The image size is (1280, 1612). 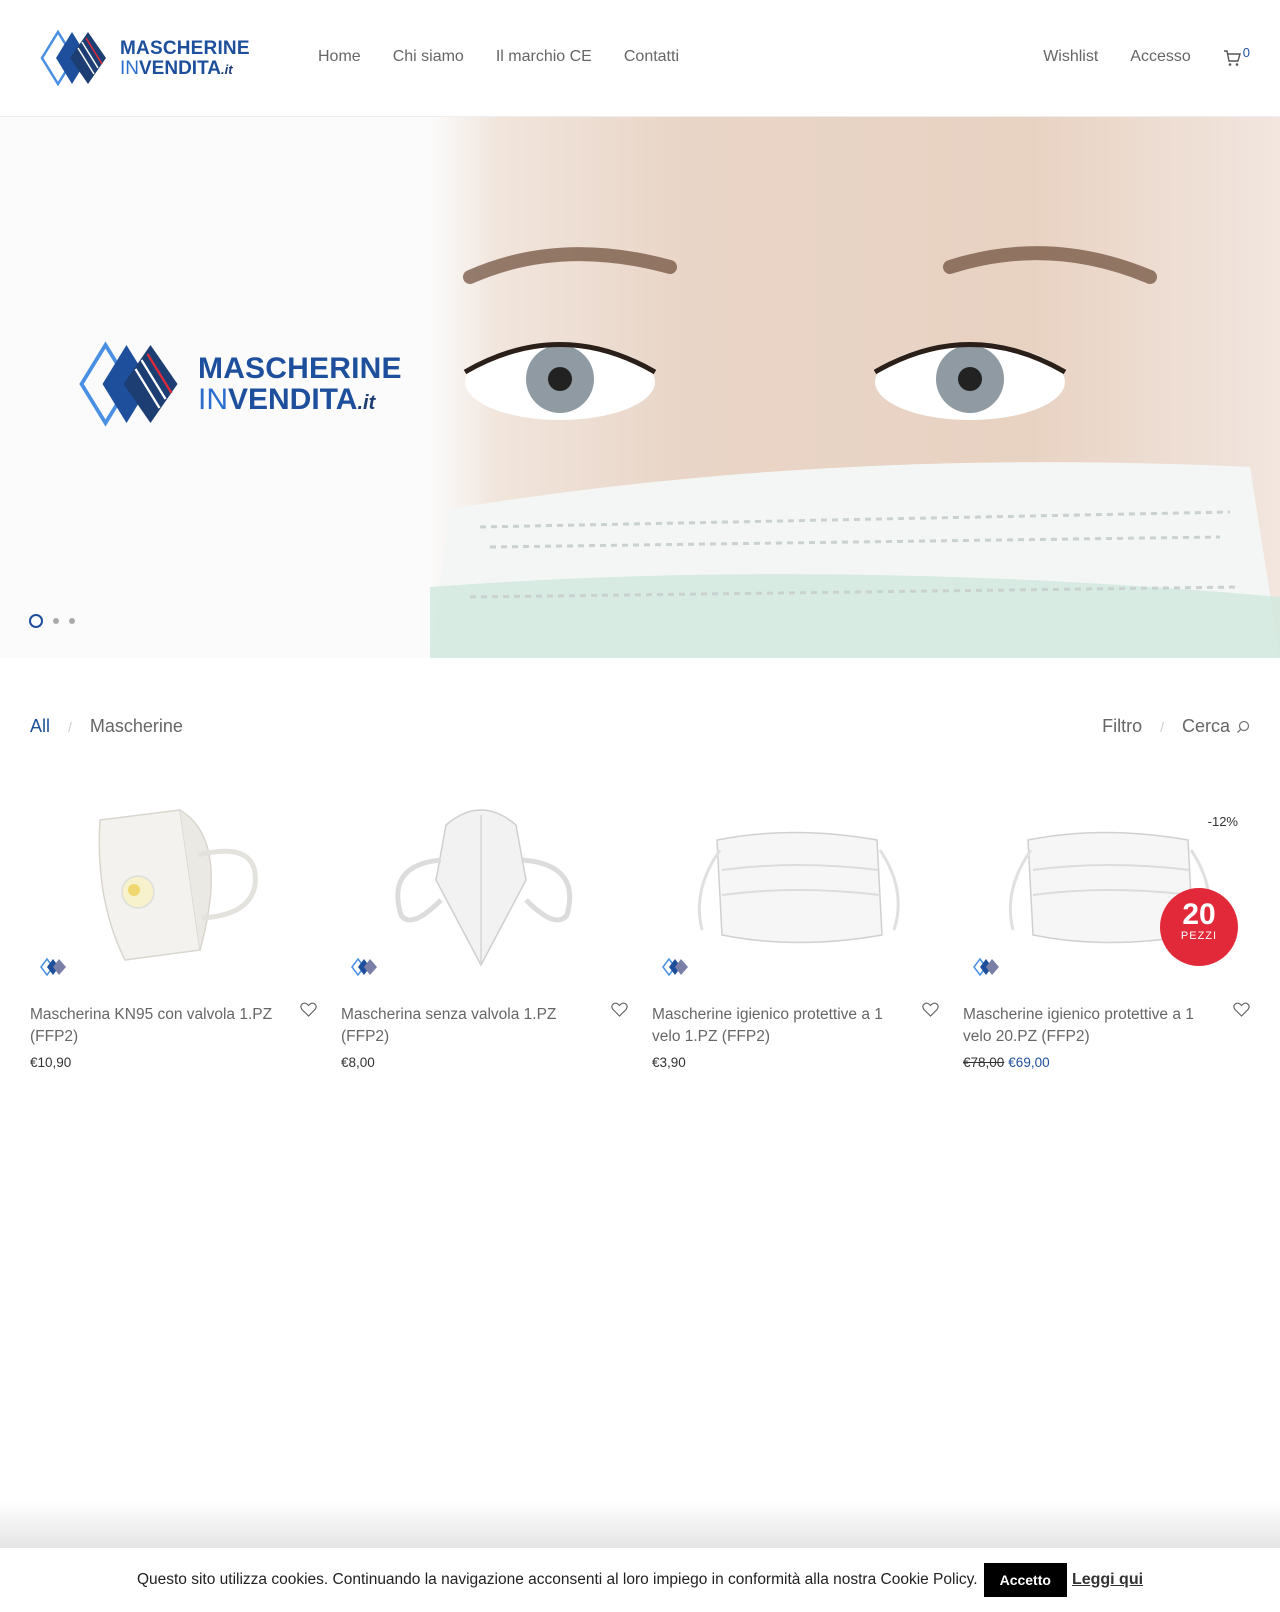 I want to click on category-mascherine: Mascherine, so click(x=136, y=726).